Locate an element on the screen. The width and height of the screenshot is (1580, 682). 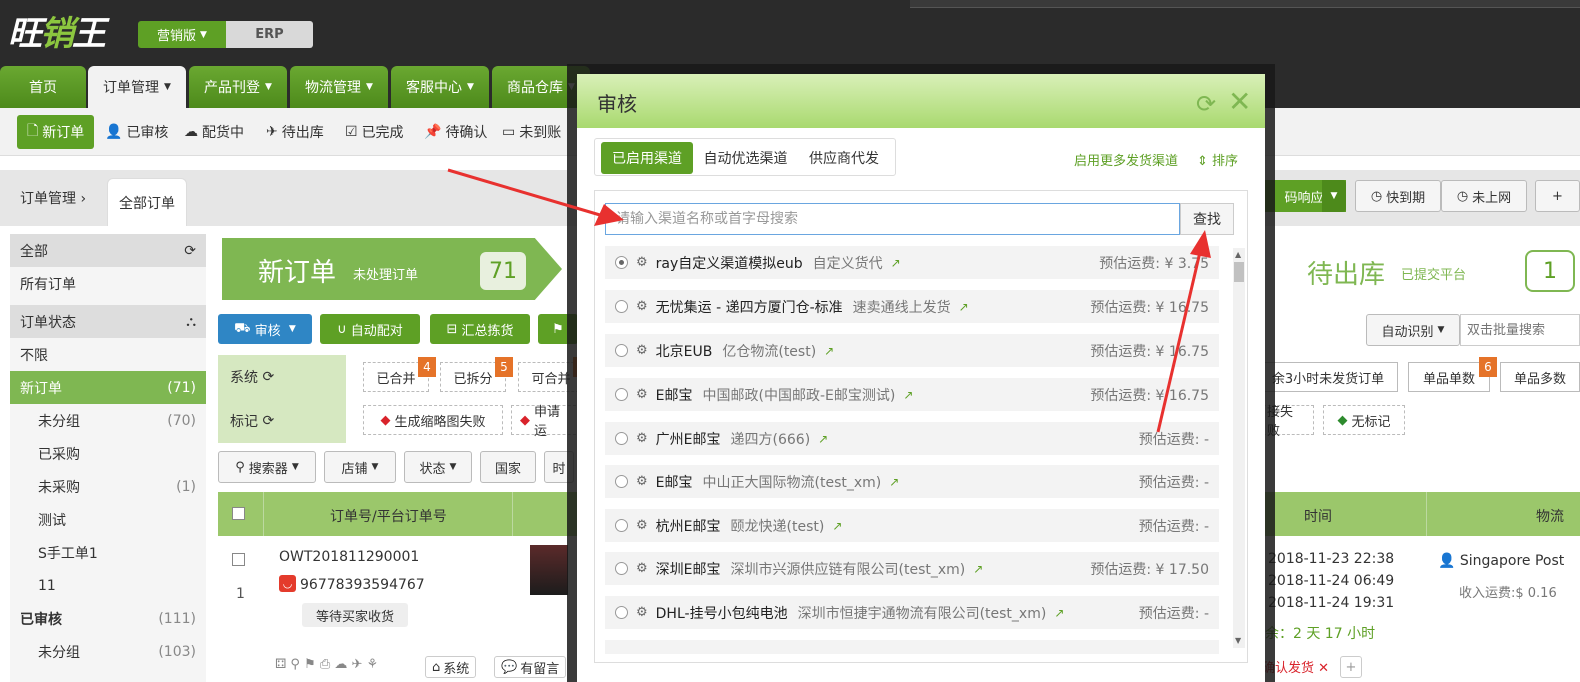
sidebar-item-reviewed-ungrouped: 未分组 (103) is located at coordinates (108, 651).